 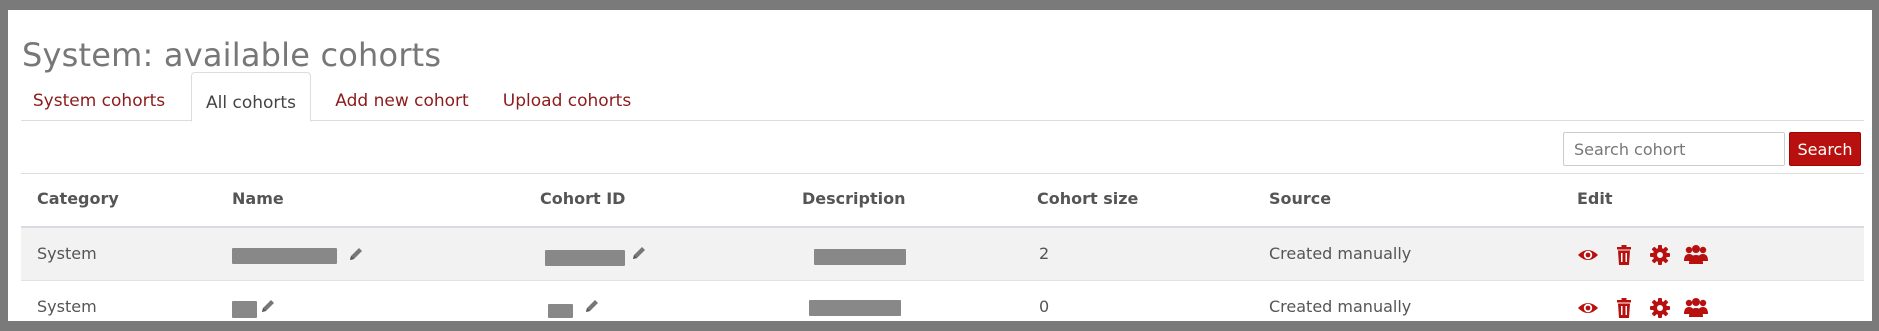 I want to click on search-cohort-input, so click(x=1674, y=149).